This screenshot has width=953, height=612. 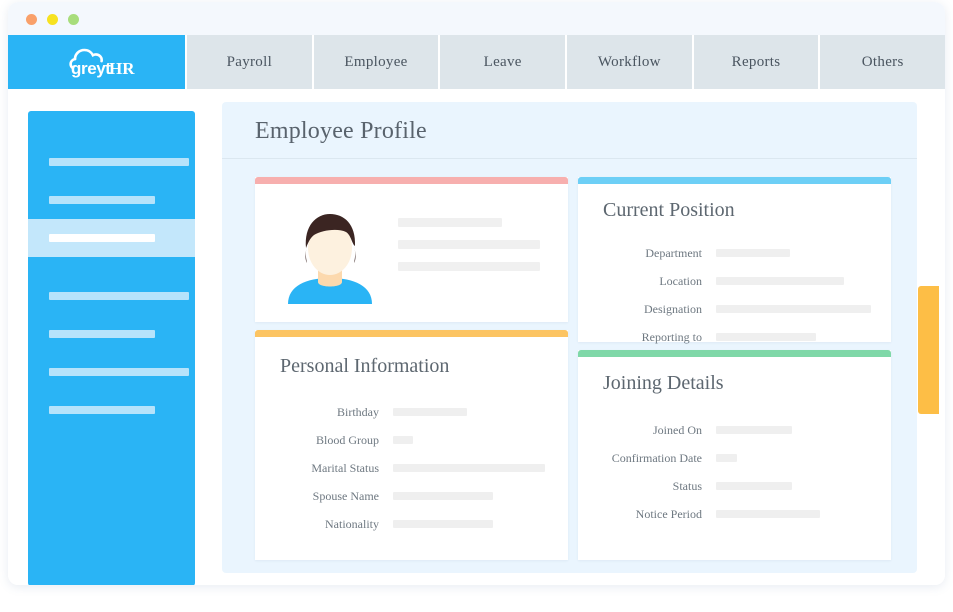 I want to click on field-label: Spouse Name, so click(x=345, y=495).